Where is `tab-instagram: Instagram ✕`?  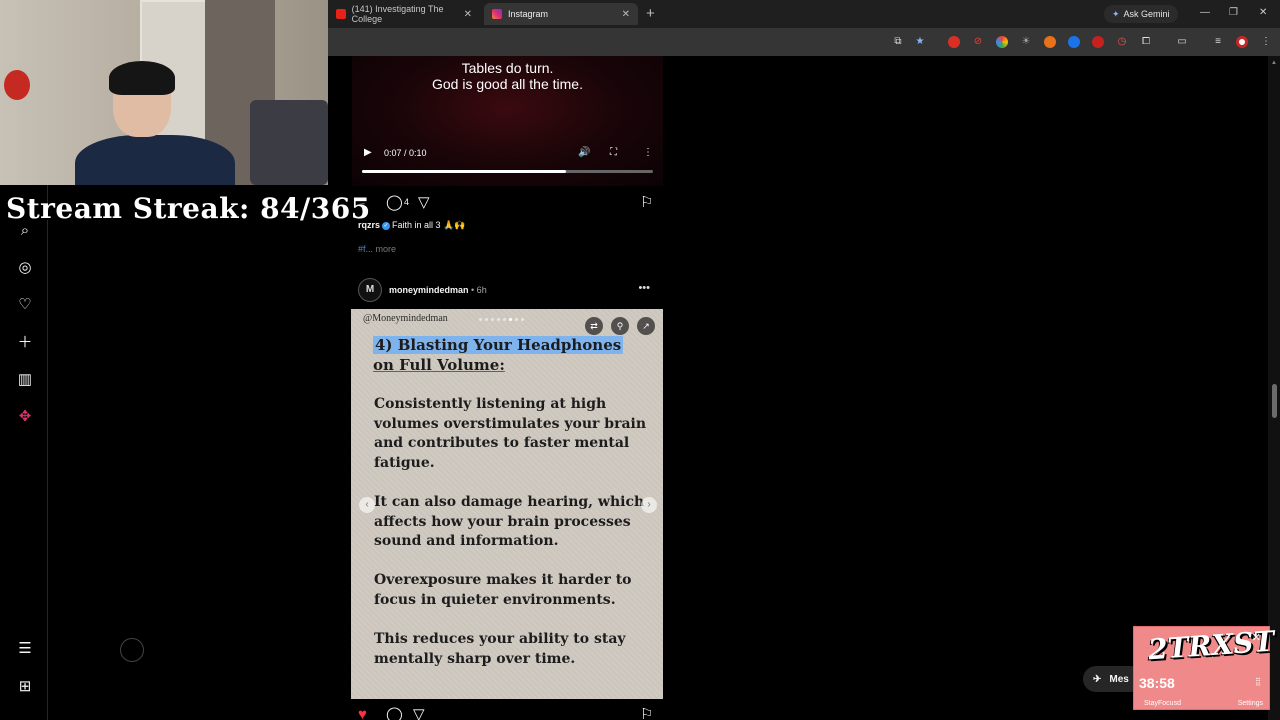
tab-instagram: Instagram ✕ is located at coordinates (561, 14).